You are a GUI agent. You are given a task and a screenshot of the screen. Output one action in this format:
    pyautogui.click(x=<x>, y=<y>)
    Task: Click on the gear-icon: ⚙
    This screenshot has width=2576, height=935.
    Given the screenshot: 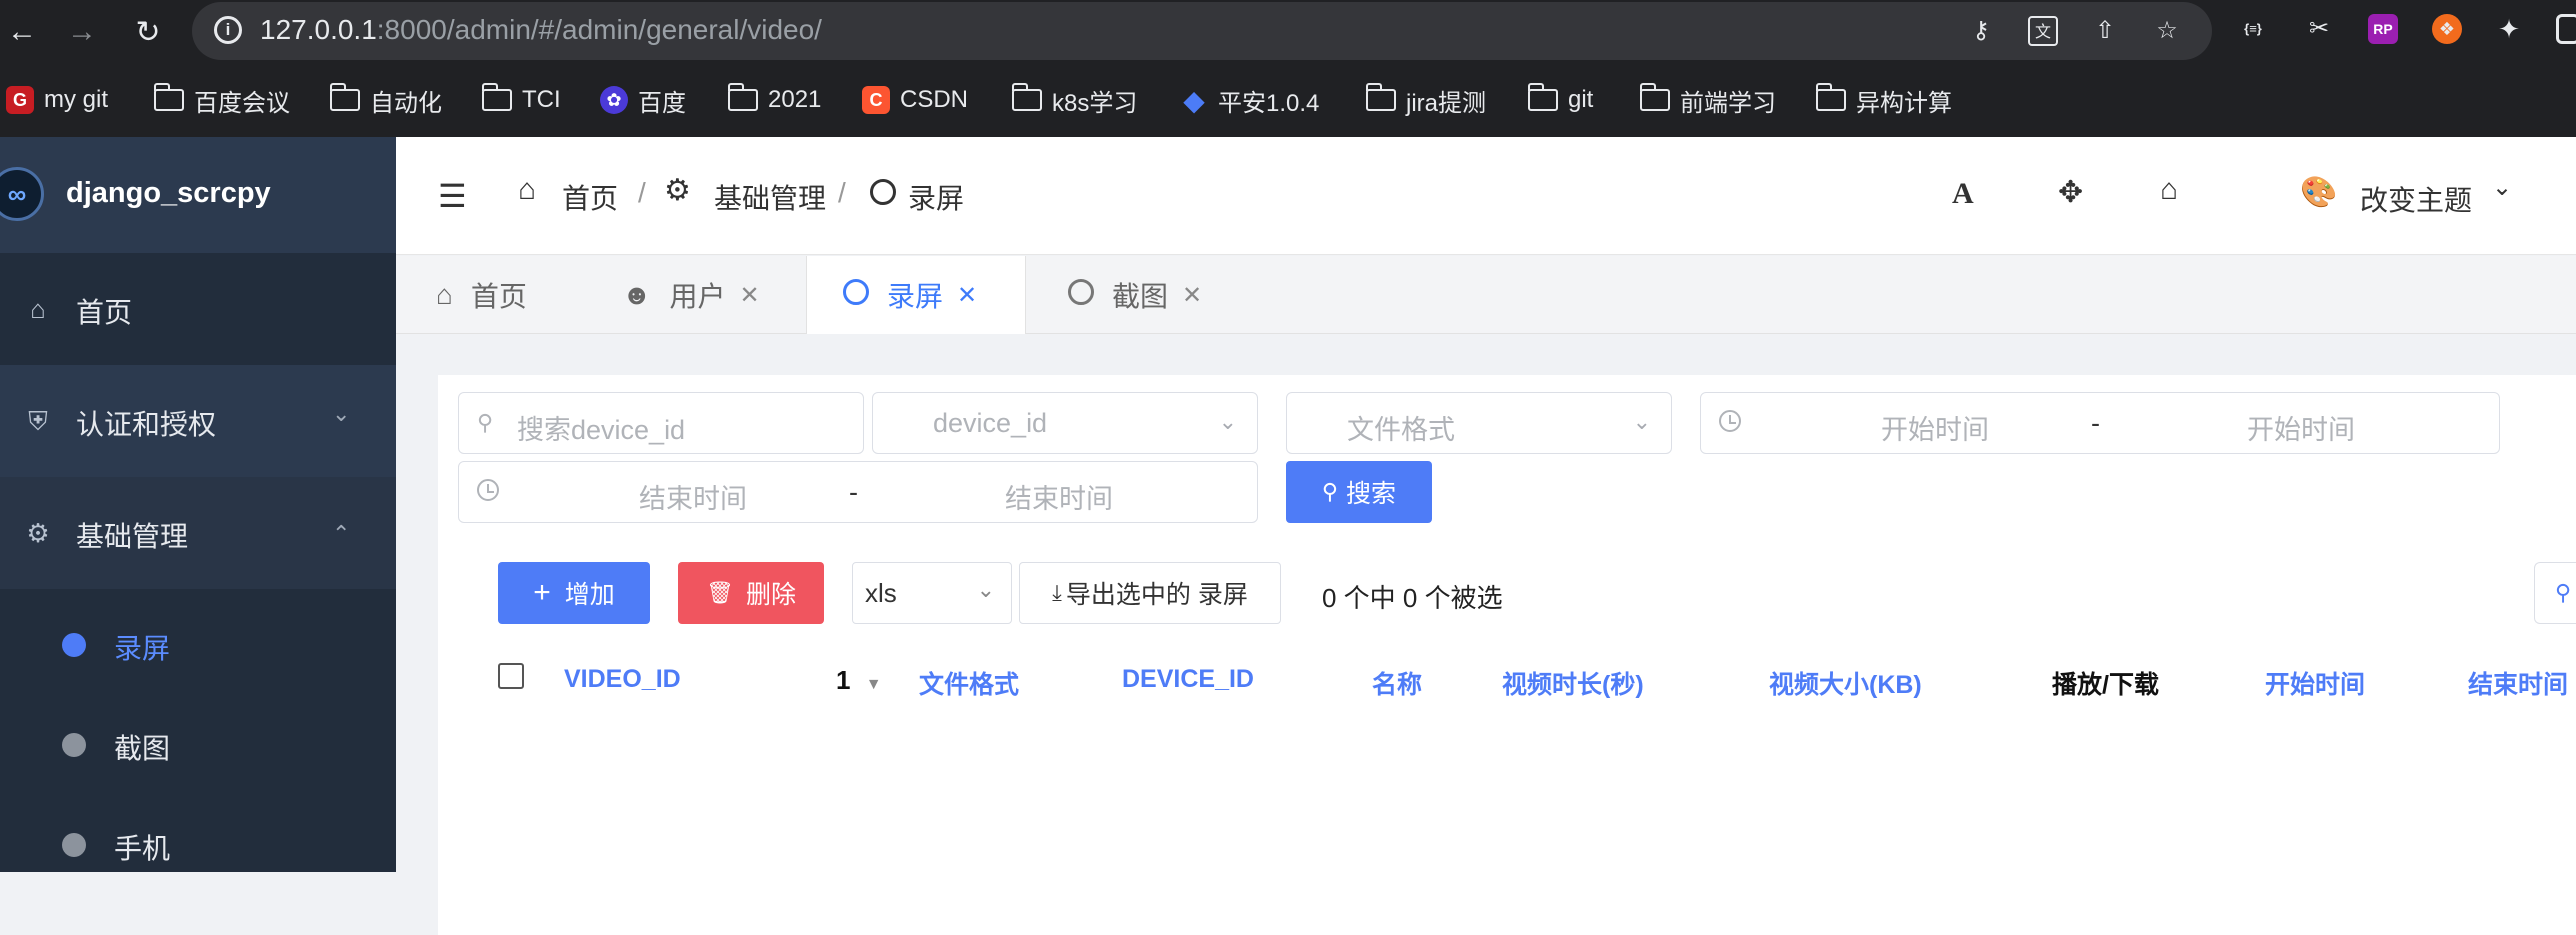 What is the action you would take?
    pyautogui.click(x=38, y=533)
    